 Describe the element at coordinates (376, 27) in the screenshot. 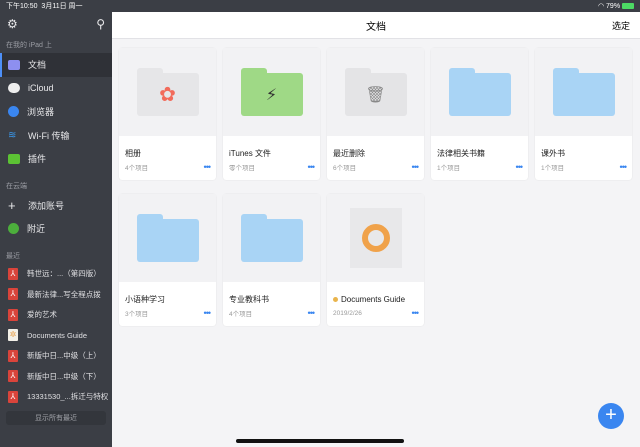

I see `page-title: 文档` at that location.